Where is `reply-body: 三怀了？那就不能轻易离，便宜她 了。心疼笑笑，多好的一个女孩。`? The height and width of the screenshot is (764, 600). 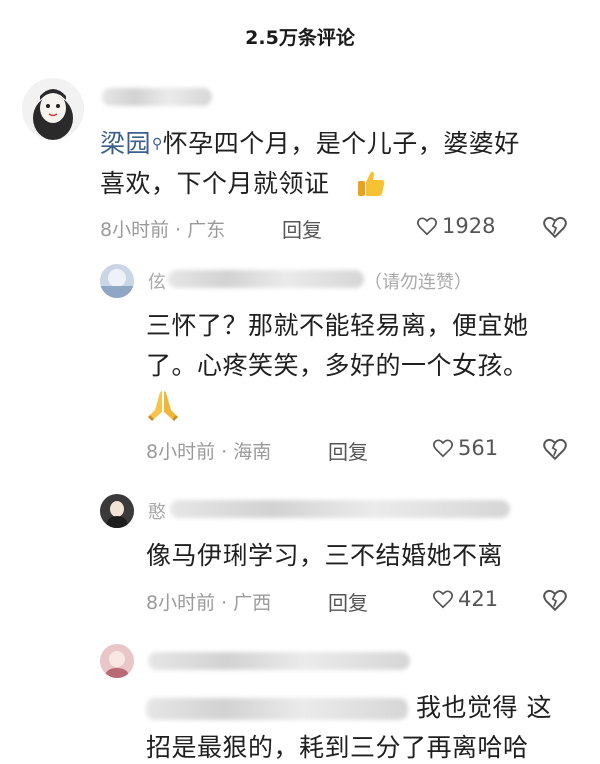
reply-body: 三怀了？那就不能轻易离，便宜她 了。心疼笑笑，多好的一个女孩。 is located at coordinates (337, 345).